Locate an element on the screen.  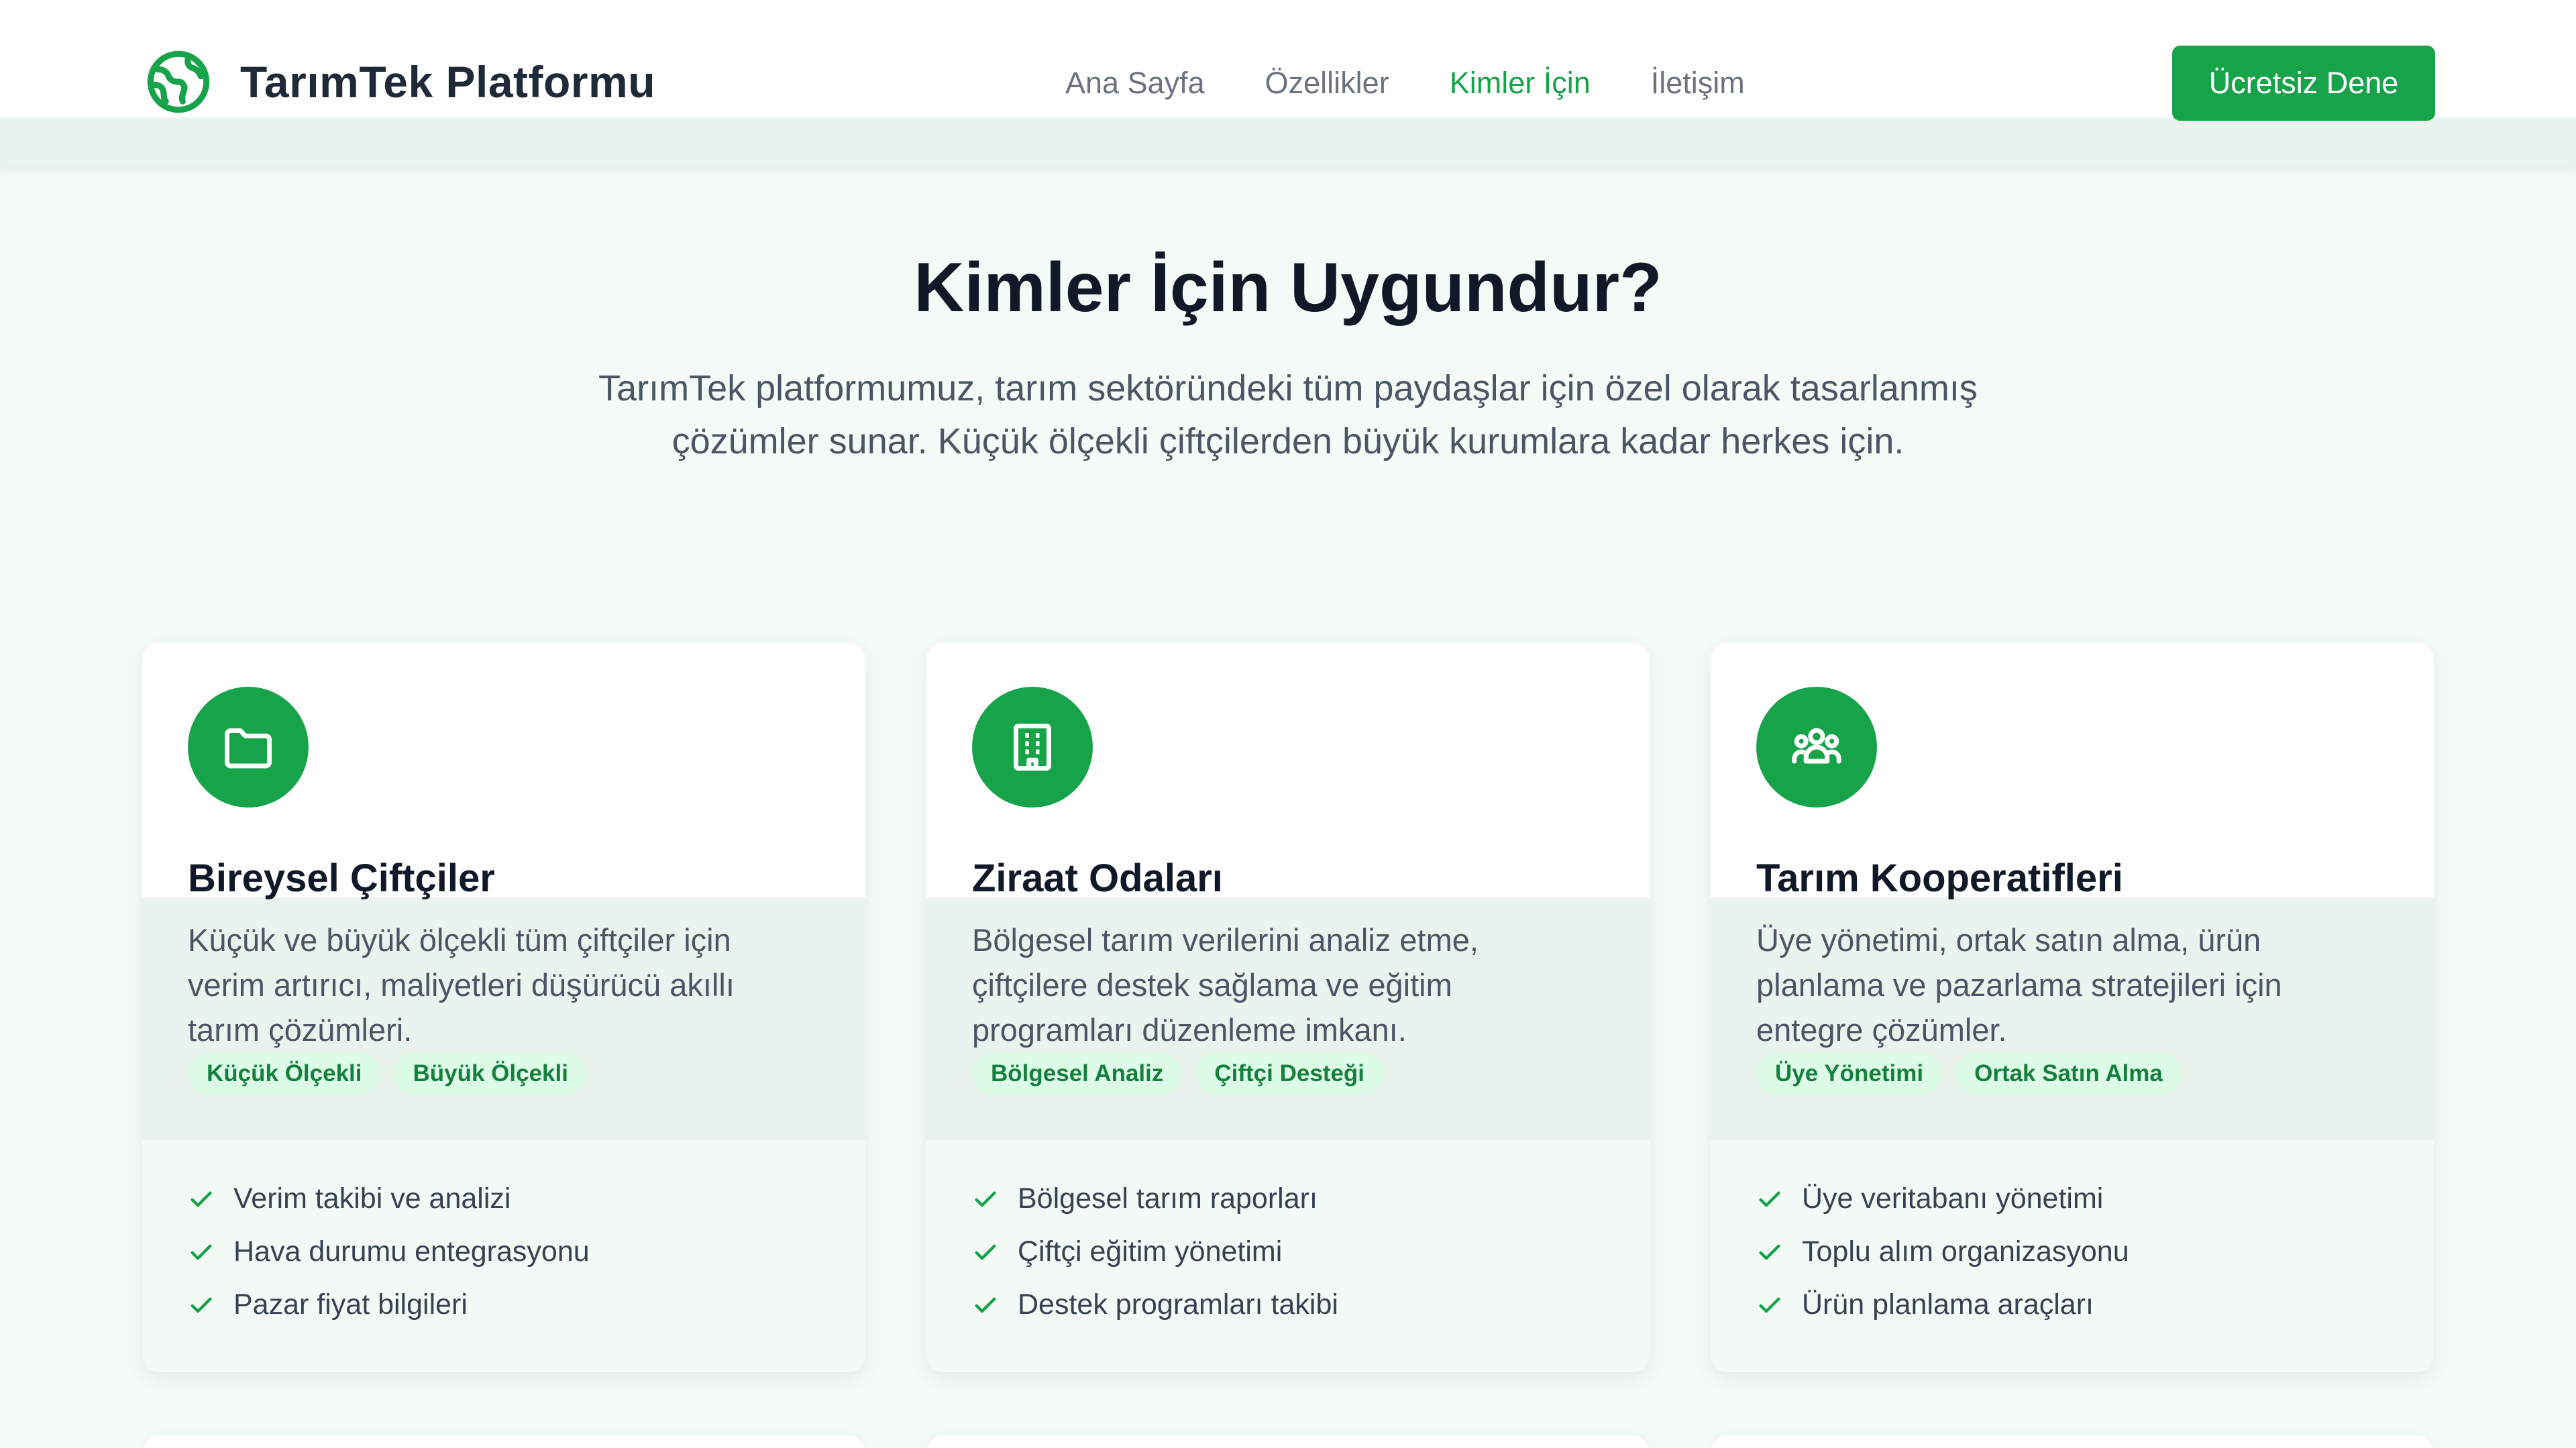
feature-item: Hava durumu entegrasyonu is located at coordinates (389, 1251).